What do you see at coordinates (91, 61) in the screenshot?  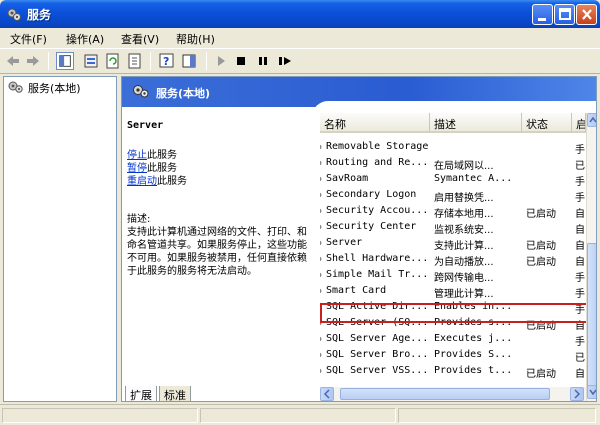 I see `properties-icon` at bounding box center [91, 61].